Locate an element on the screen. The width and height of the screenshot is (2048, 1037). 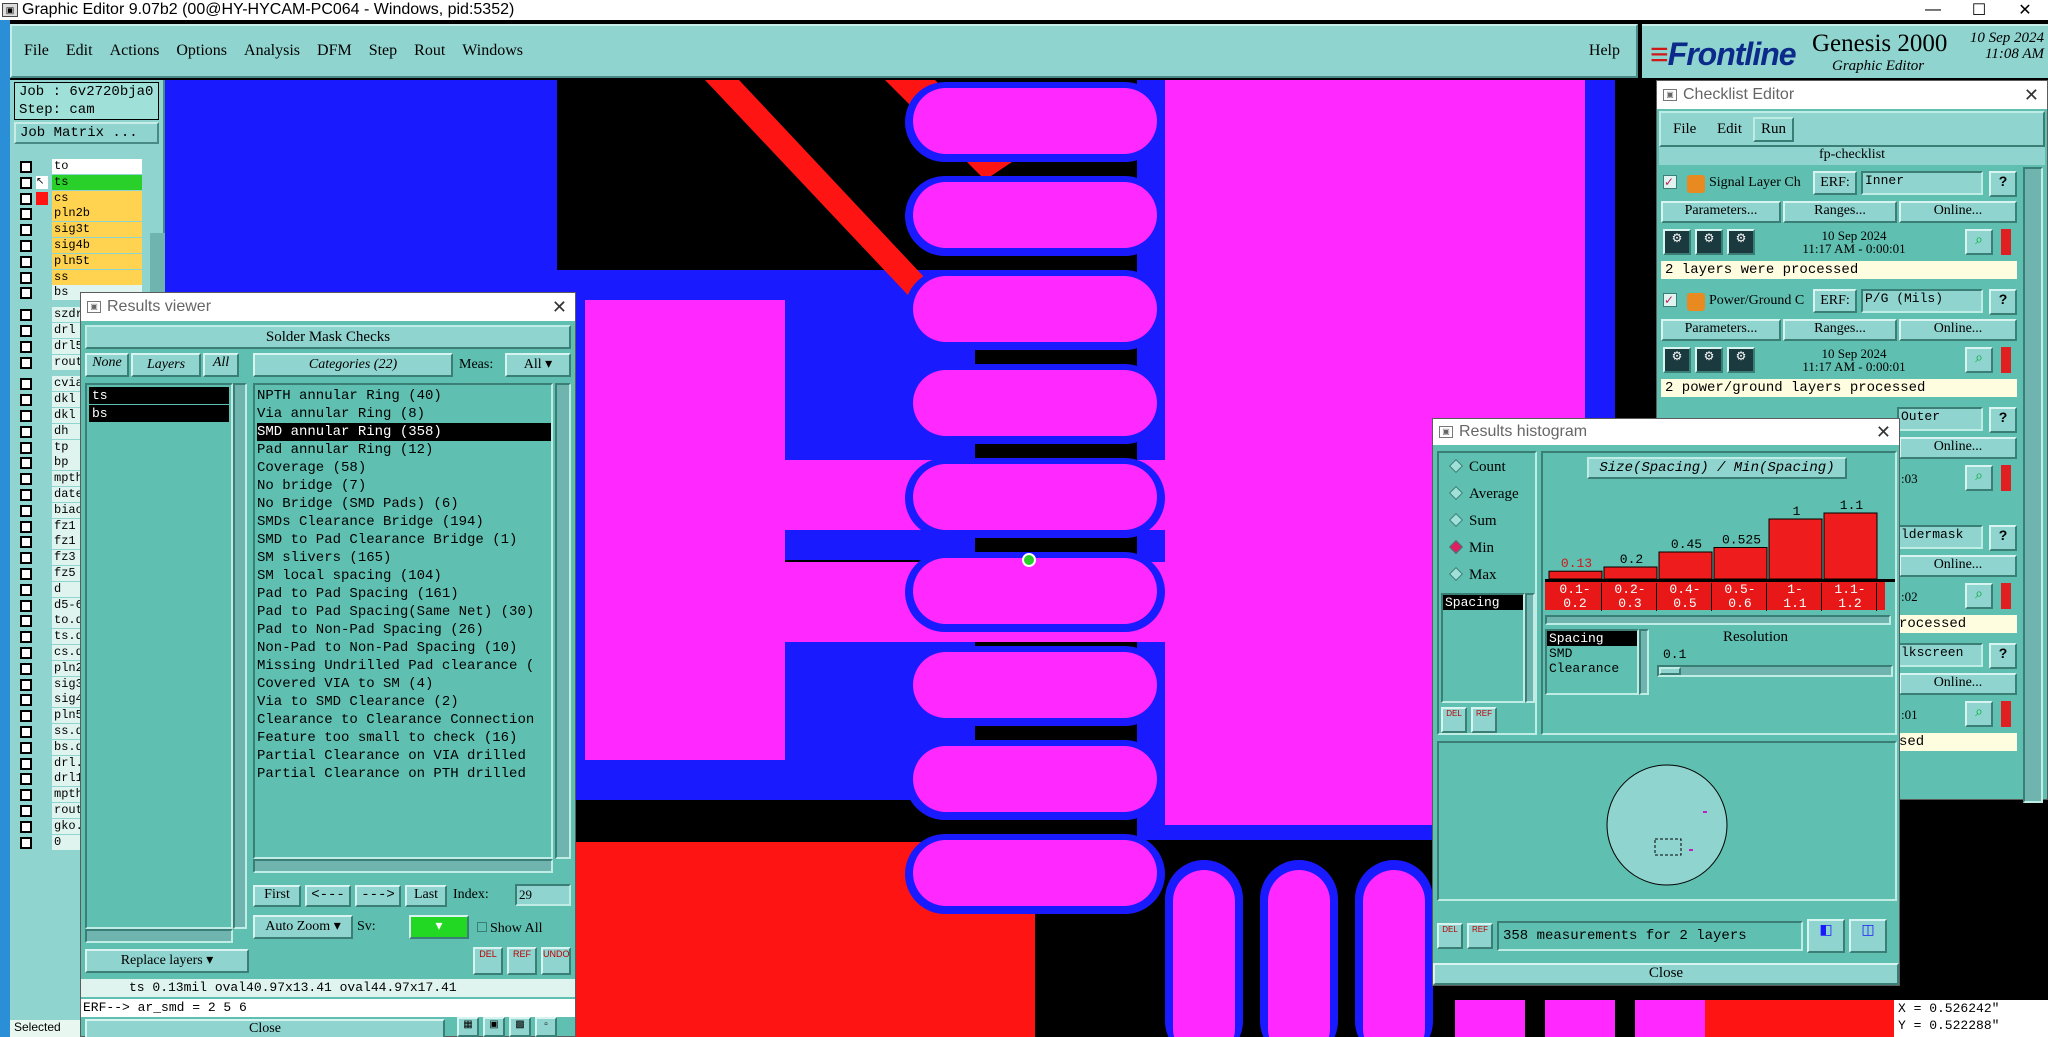
ref-button: REF is located at coordinates (522, 961).